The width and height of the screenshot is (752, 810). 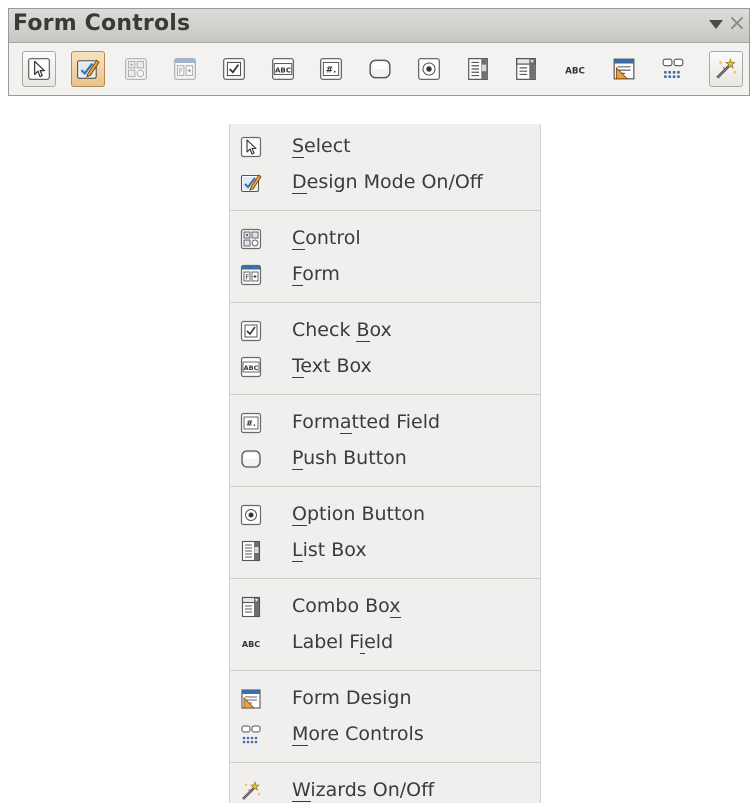 I want to click on menu-item-formatted-field: #. Formatted Field, so click(x=385, y=423).